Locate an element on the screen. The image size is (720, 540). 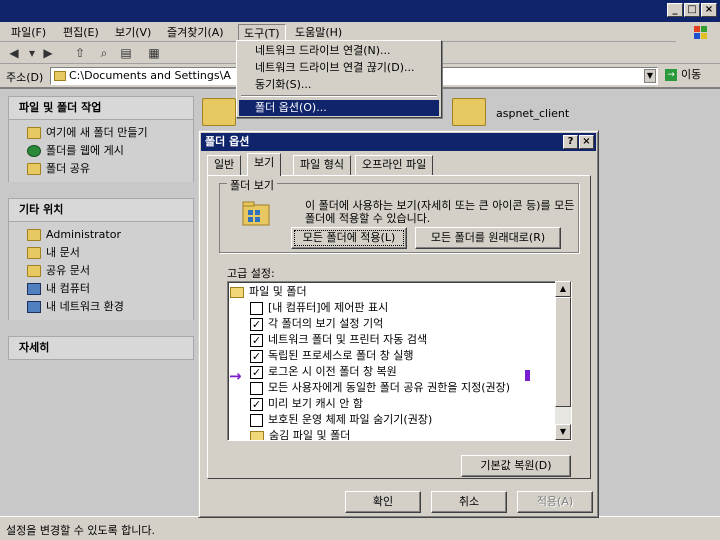
explorer-title-bar: _ □ × is located at coordinates (360, 11).